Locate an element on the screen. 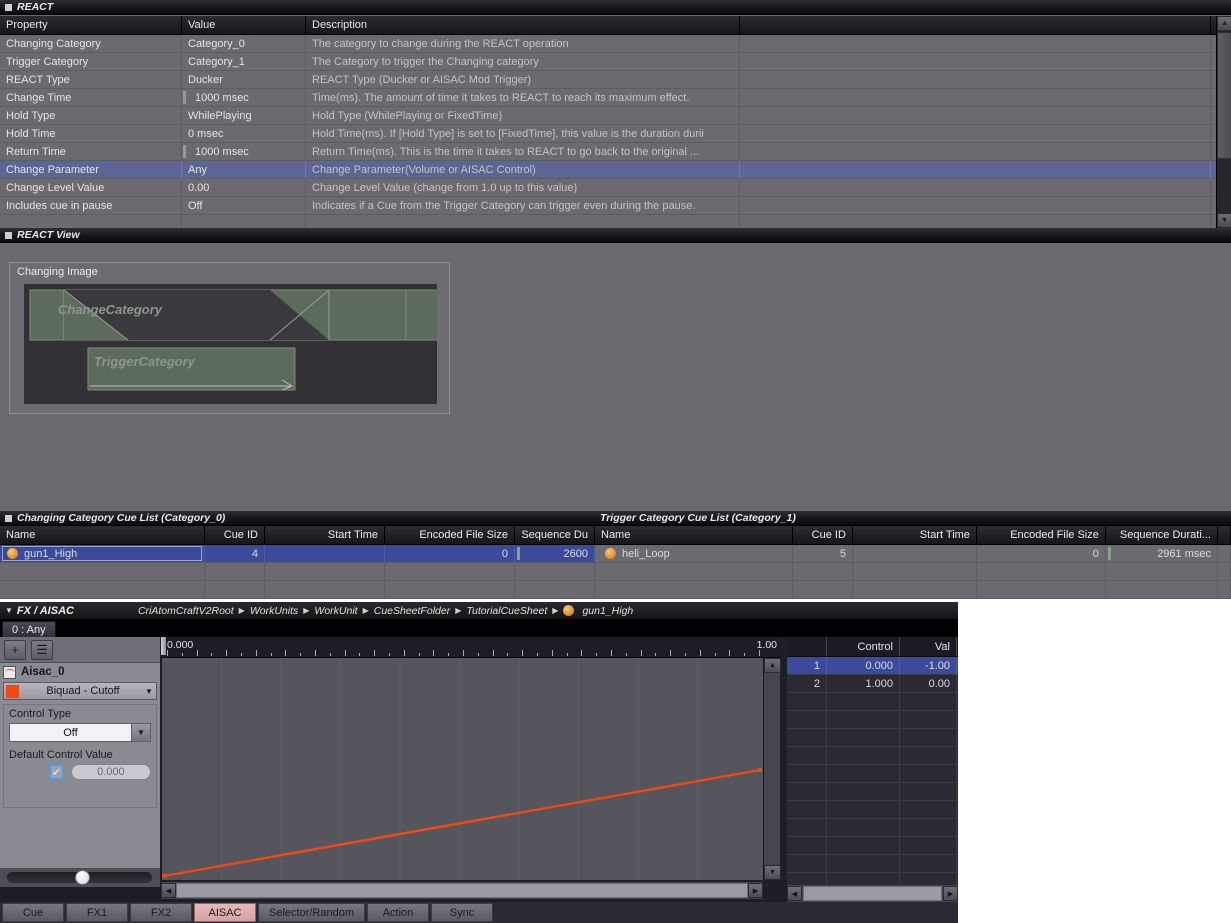 This screenshot has height=923, width=1231. tab-cue: Cue is located at coordinates (33, 912).